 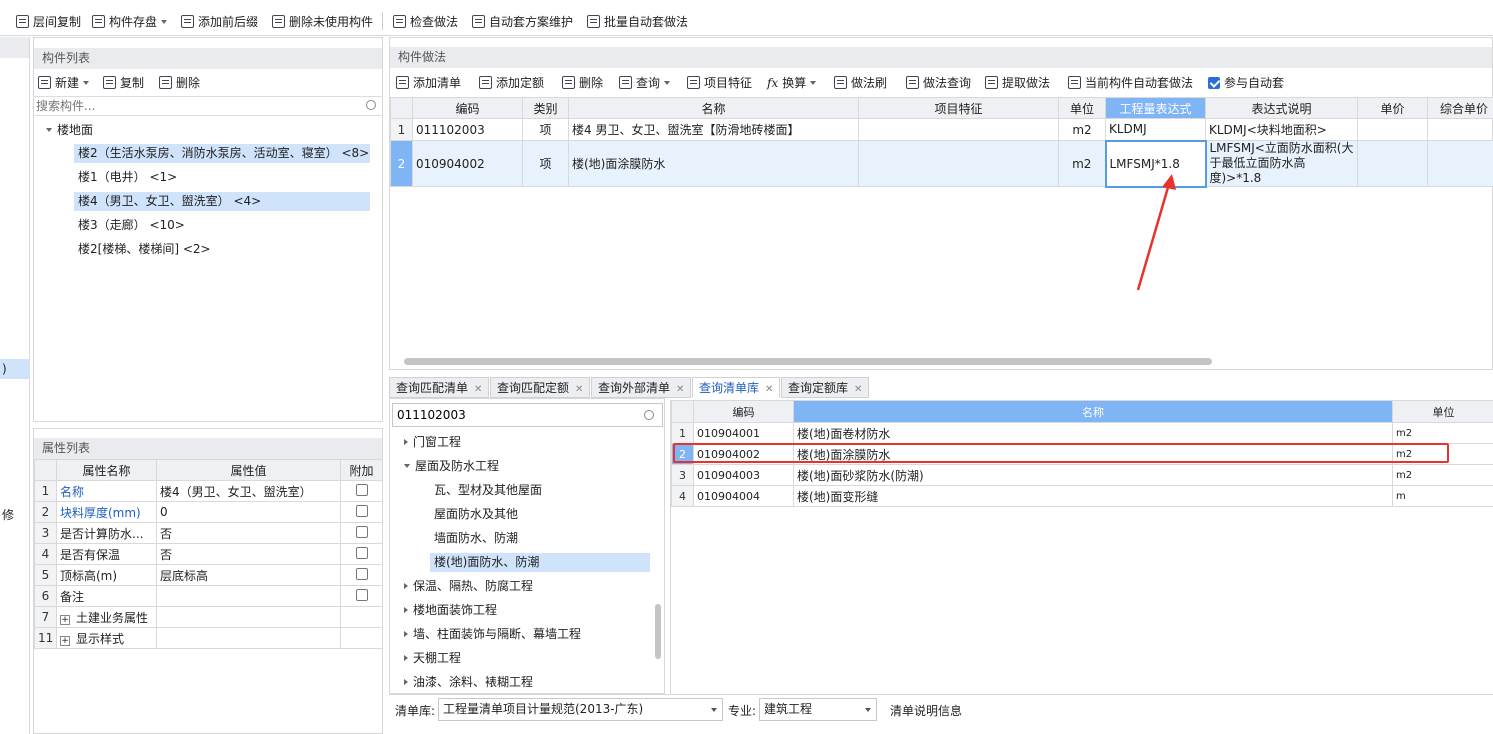 What do you see at coordinates (129, 225) in the screenshot?
I see `component-item: 楼3（走廊） <10>` at bounding box center [129, 225].